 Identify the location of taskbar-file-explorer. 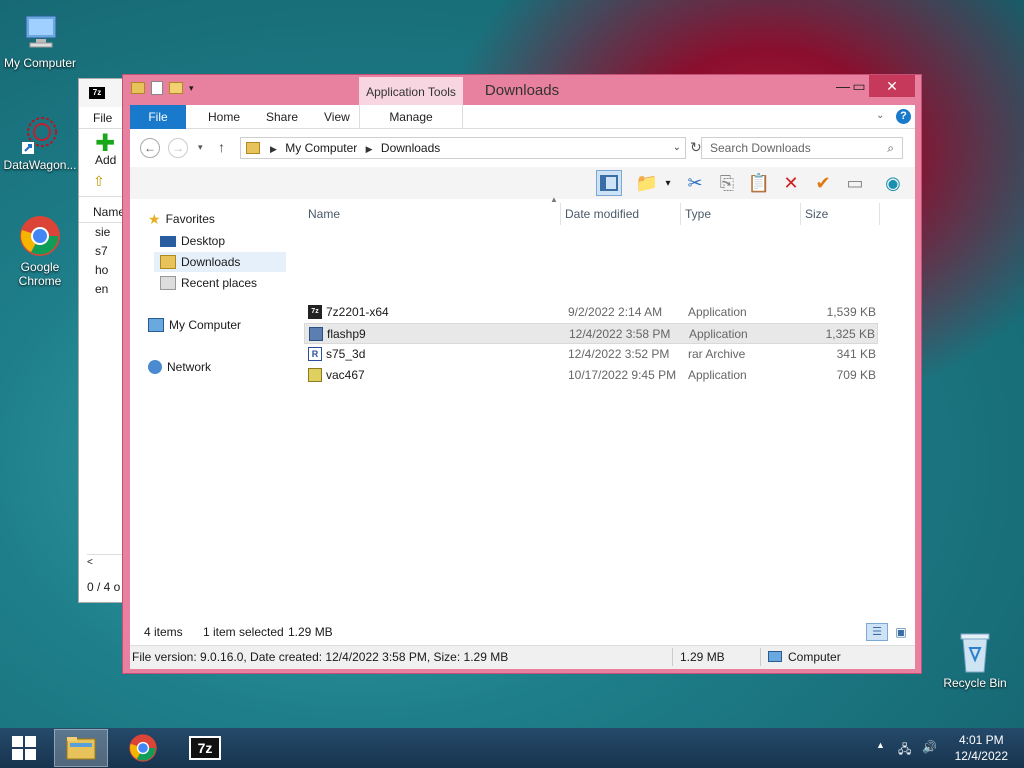
(81, 748).